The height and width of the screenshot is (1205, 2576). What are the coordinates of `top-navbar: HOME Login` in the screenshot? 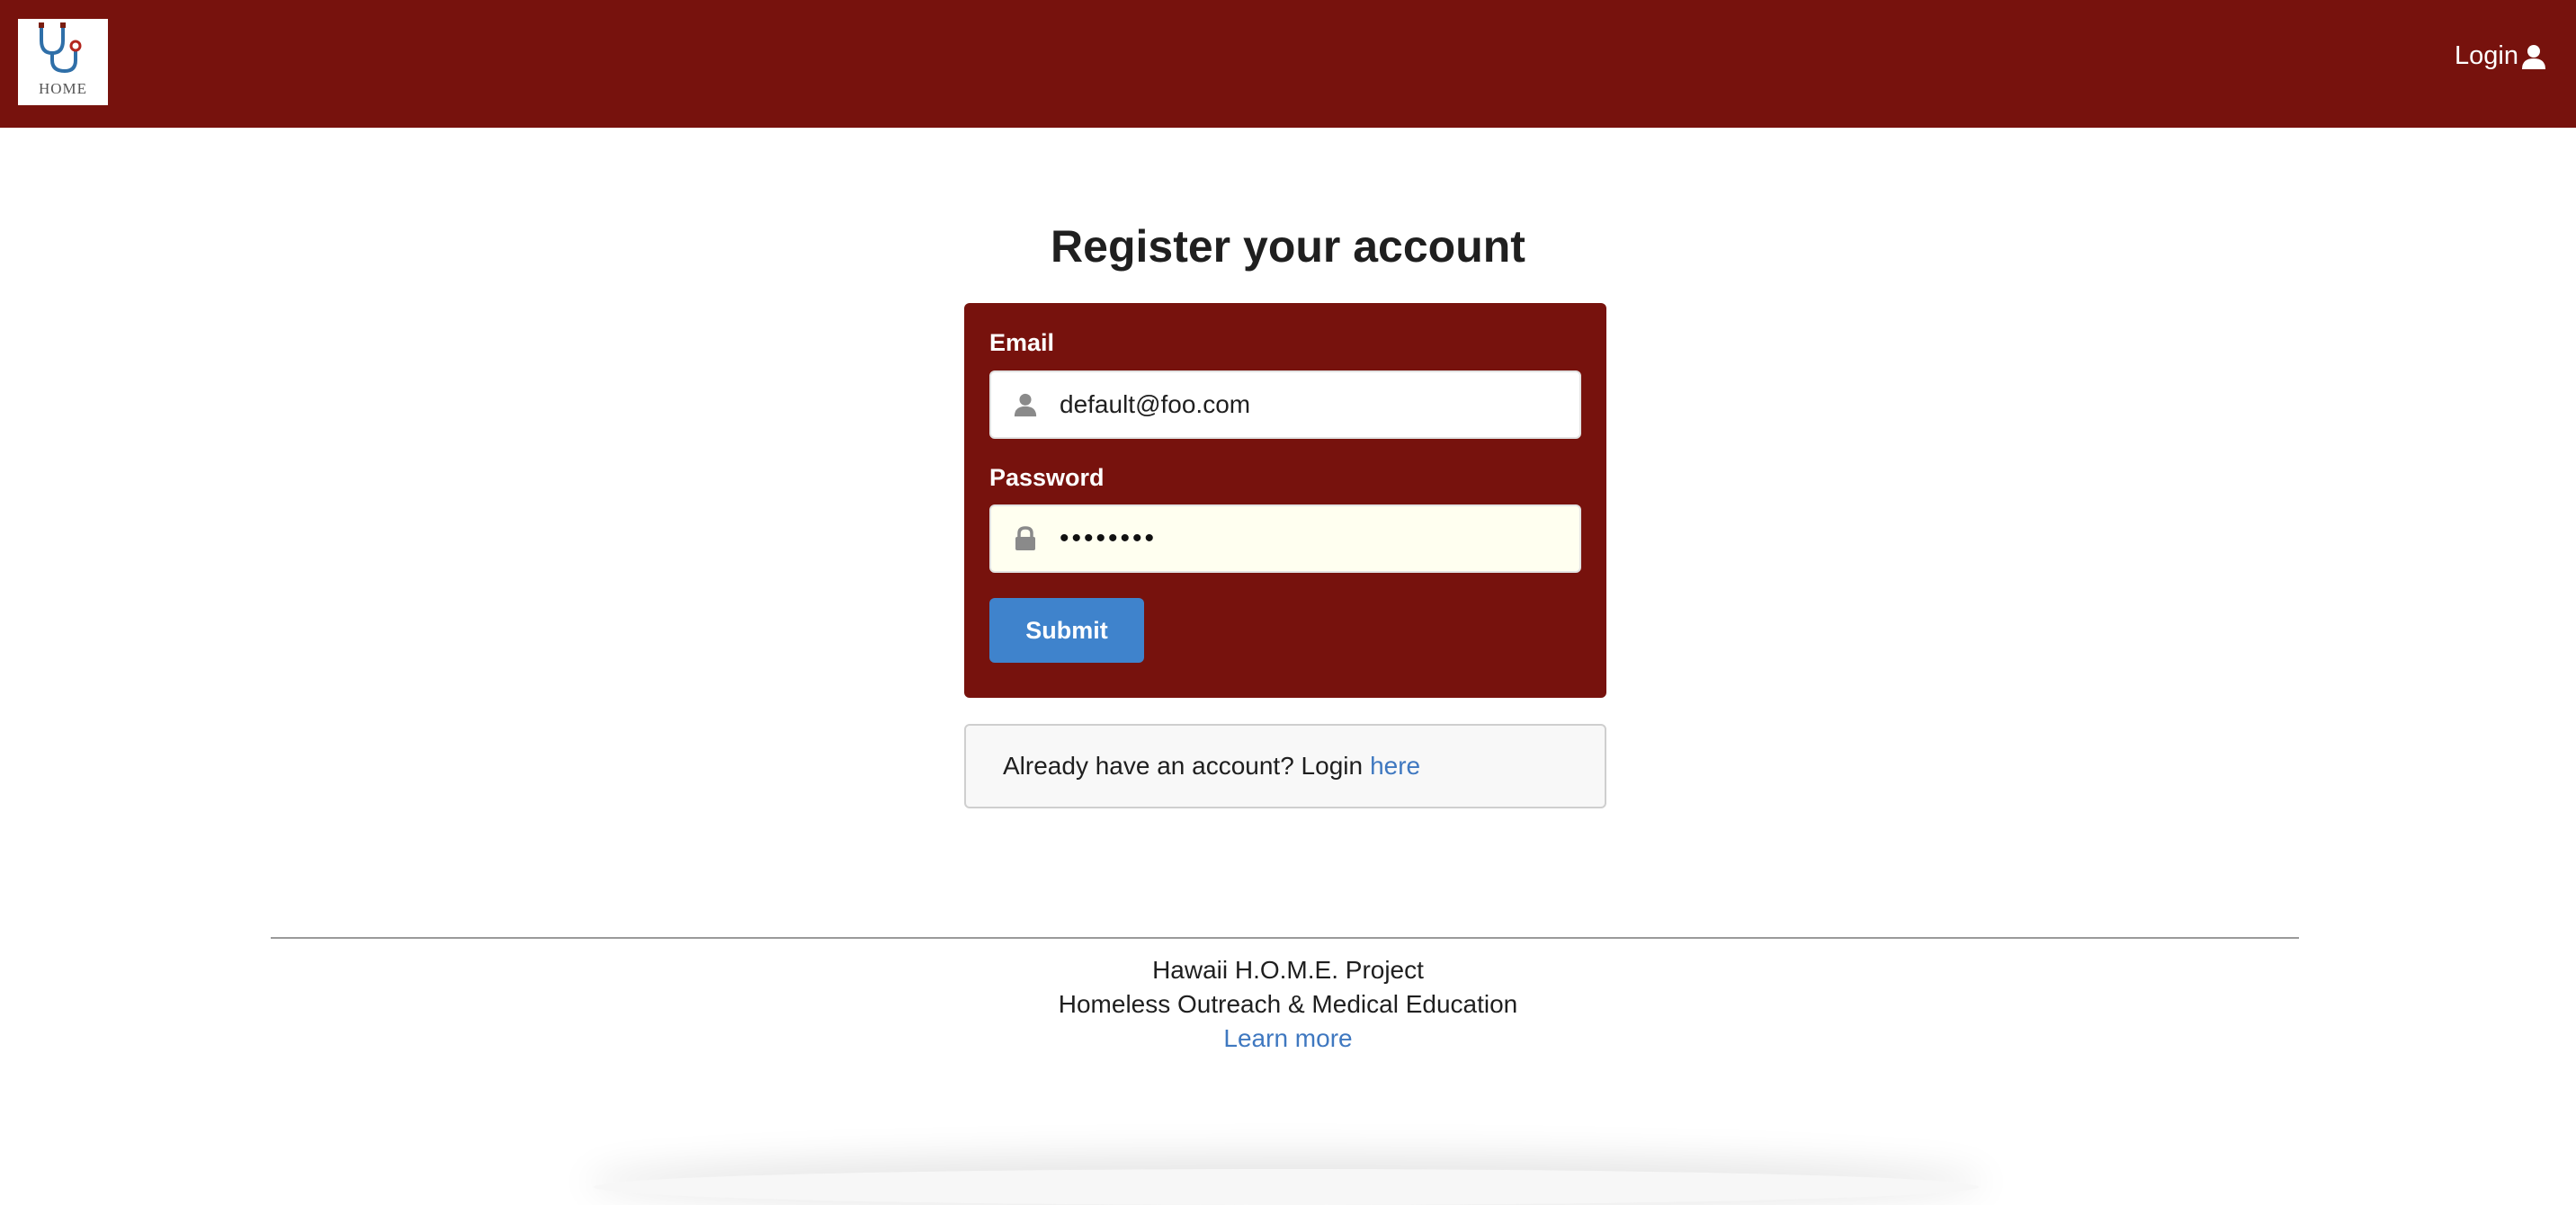 It's located at (1288, 64).